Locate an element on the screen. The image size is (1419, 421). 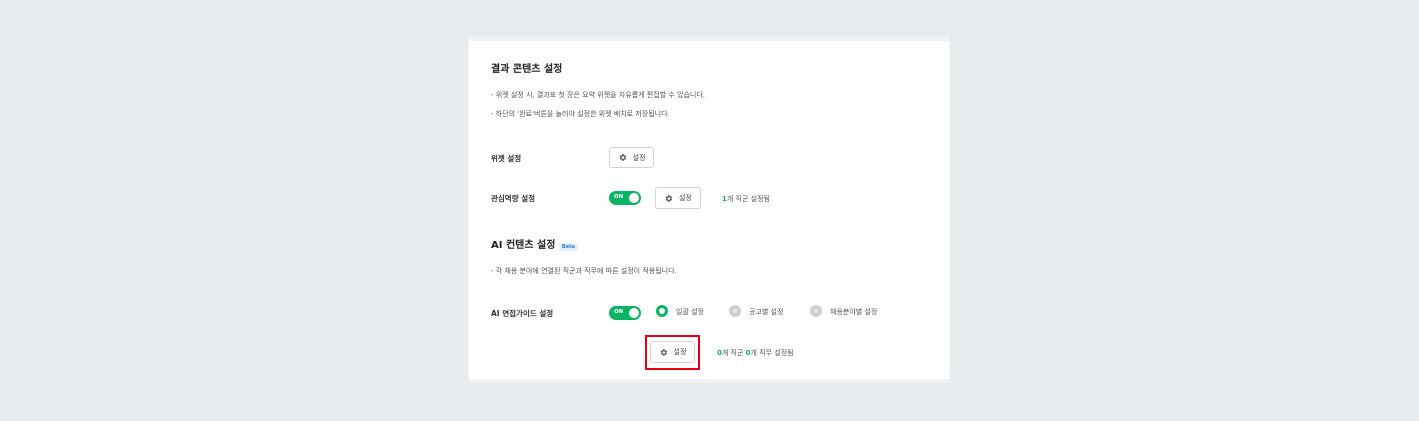
ai-content-title: AI 컨텐츠 설정 Beta is located at coordinates (534, 243).